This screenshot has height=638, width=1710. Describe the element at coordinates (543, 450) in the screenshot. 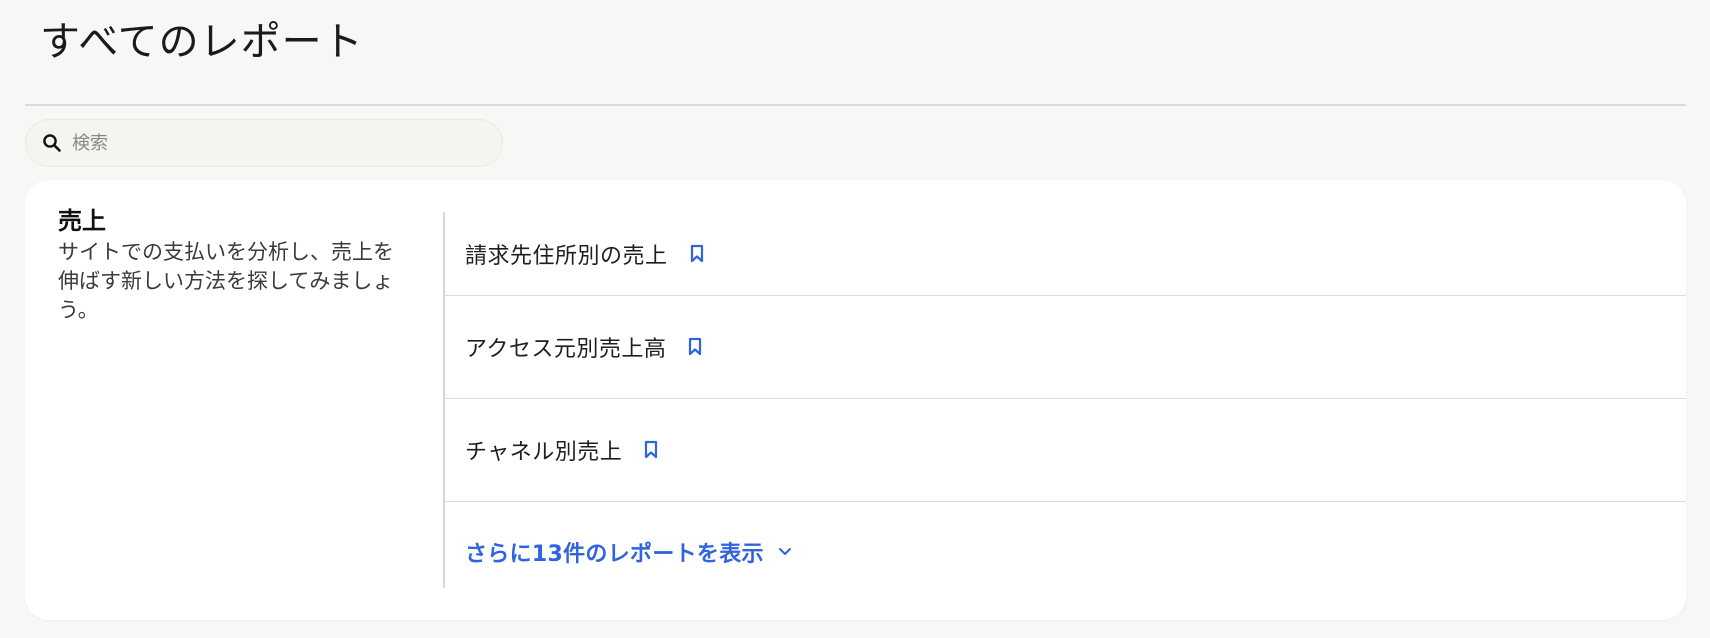

I see `report-label: チャネル別売上` at that location.